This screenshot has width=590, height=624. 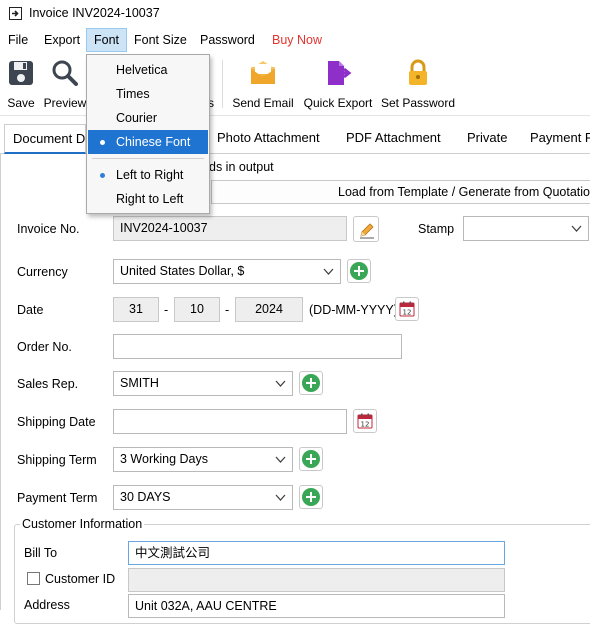 I want to click on menu-font-size: Font Size, so click(x=160, y=40).